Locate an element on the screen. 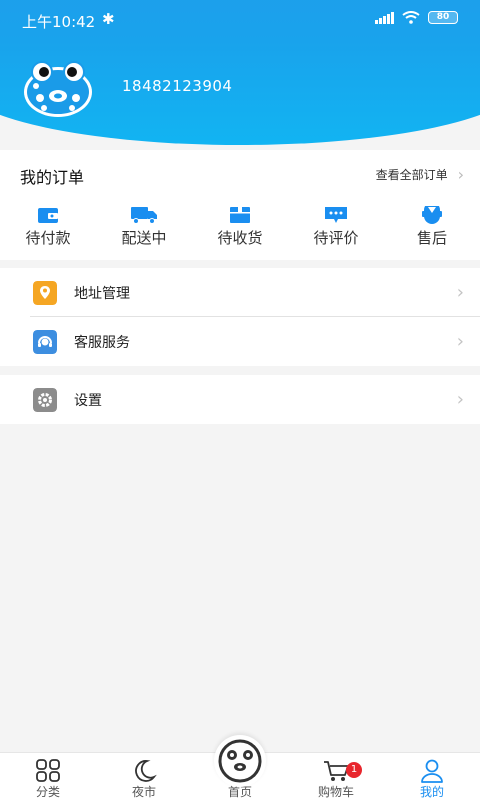 Image resolution: width=480 pixels, height=800 pixels. service-icon is located at coordinates (432, 215).